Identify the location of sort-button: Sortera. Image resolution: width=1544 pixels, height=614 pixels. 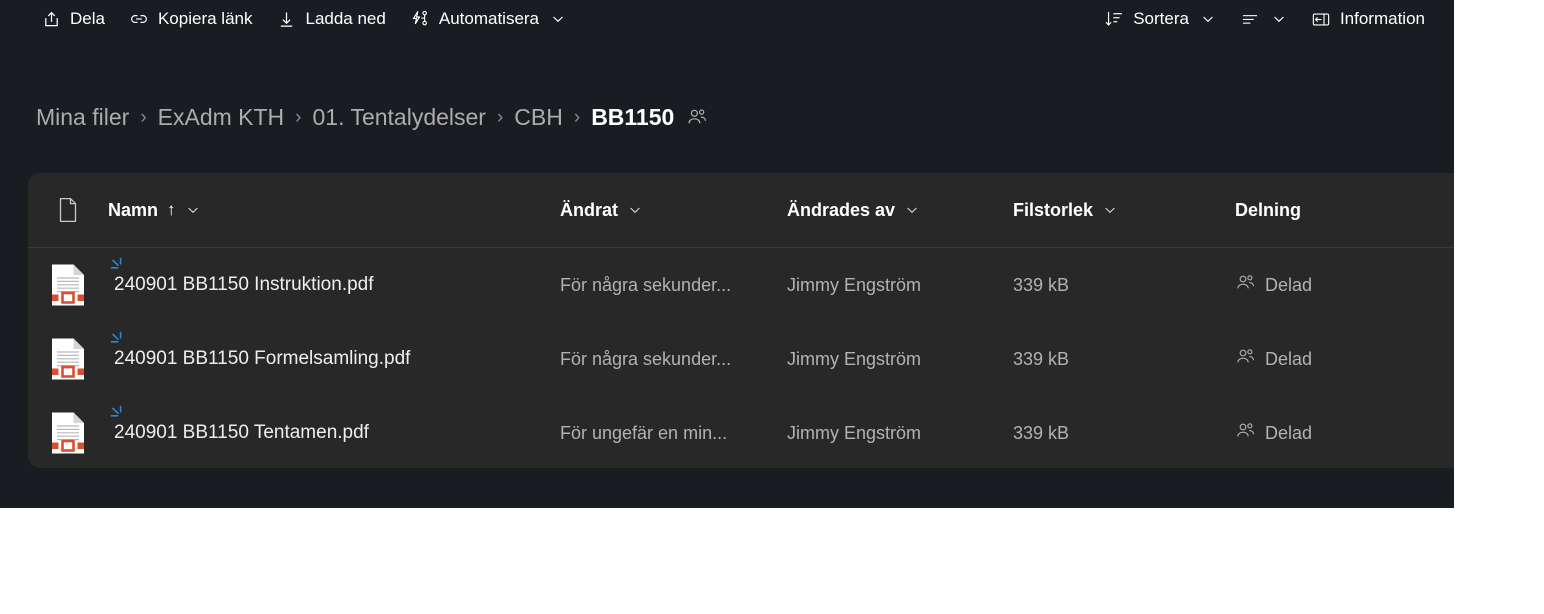
(1160, 19).